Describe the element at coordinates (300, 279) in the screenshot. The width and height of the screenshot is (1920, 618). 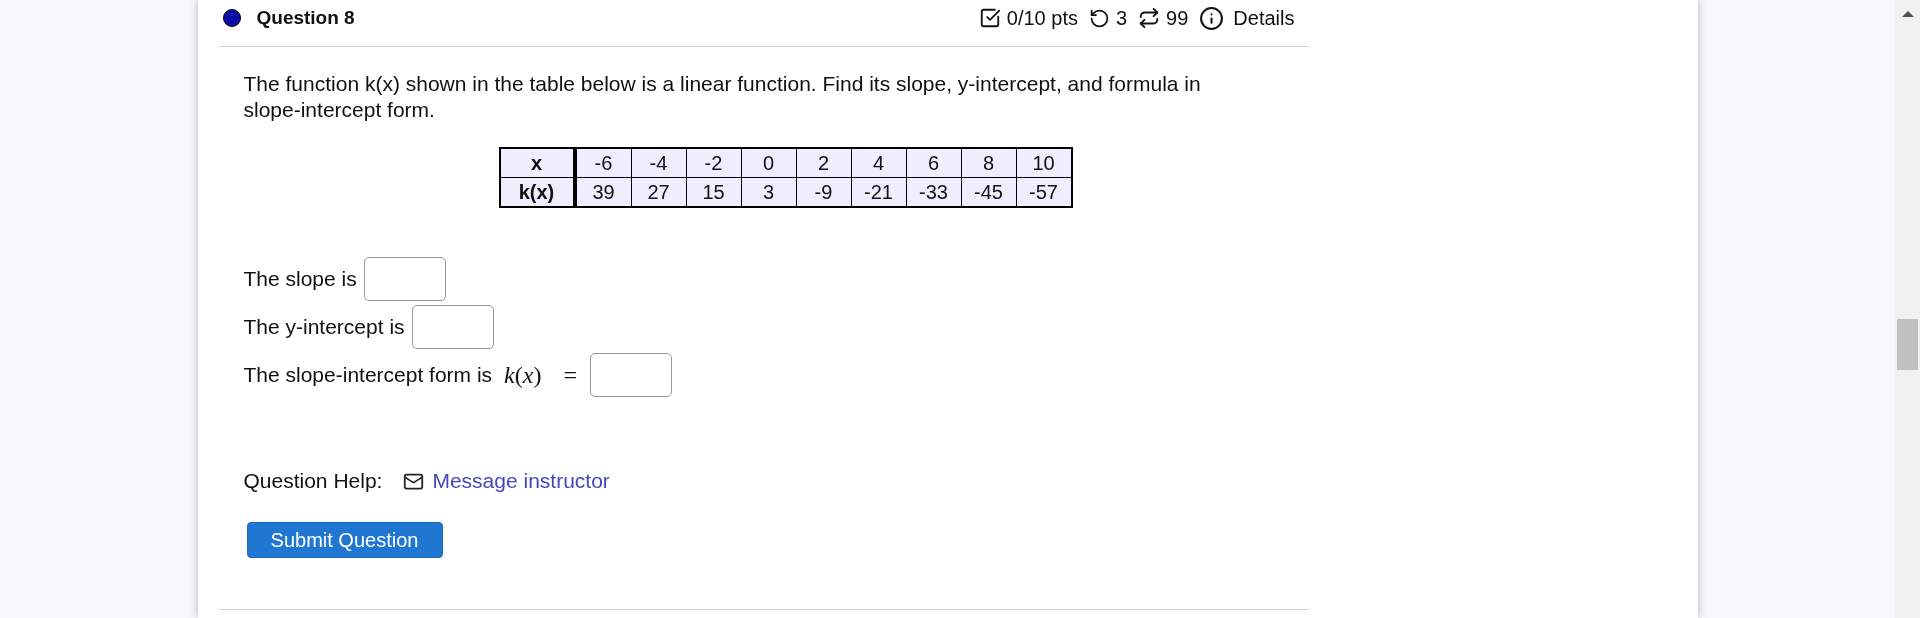
I see `answer-label: The slope is` at that location.